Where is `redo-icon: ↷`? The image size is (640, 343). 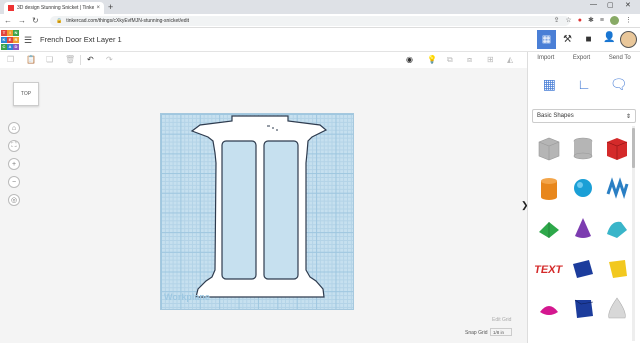
redo-icon: ↷ is located at coordinates (109, 60).